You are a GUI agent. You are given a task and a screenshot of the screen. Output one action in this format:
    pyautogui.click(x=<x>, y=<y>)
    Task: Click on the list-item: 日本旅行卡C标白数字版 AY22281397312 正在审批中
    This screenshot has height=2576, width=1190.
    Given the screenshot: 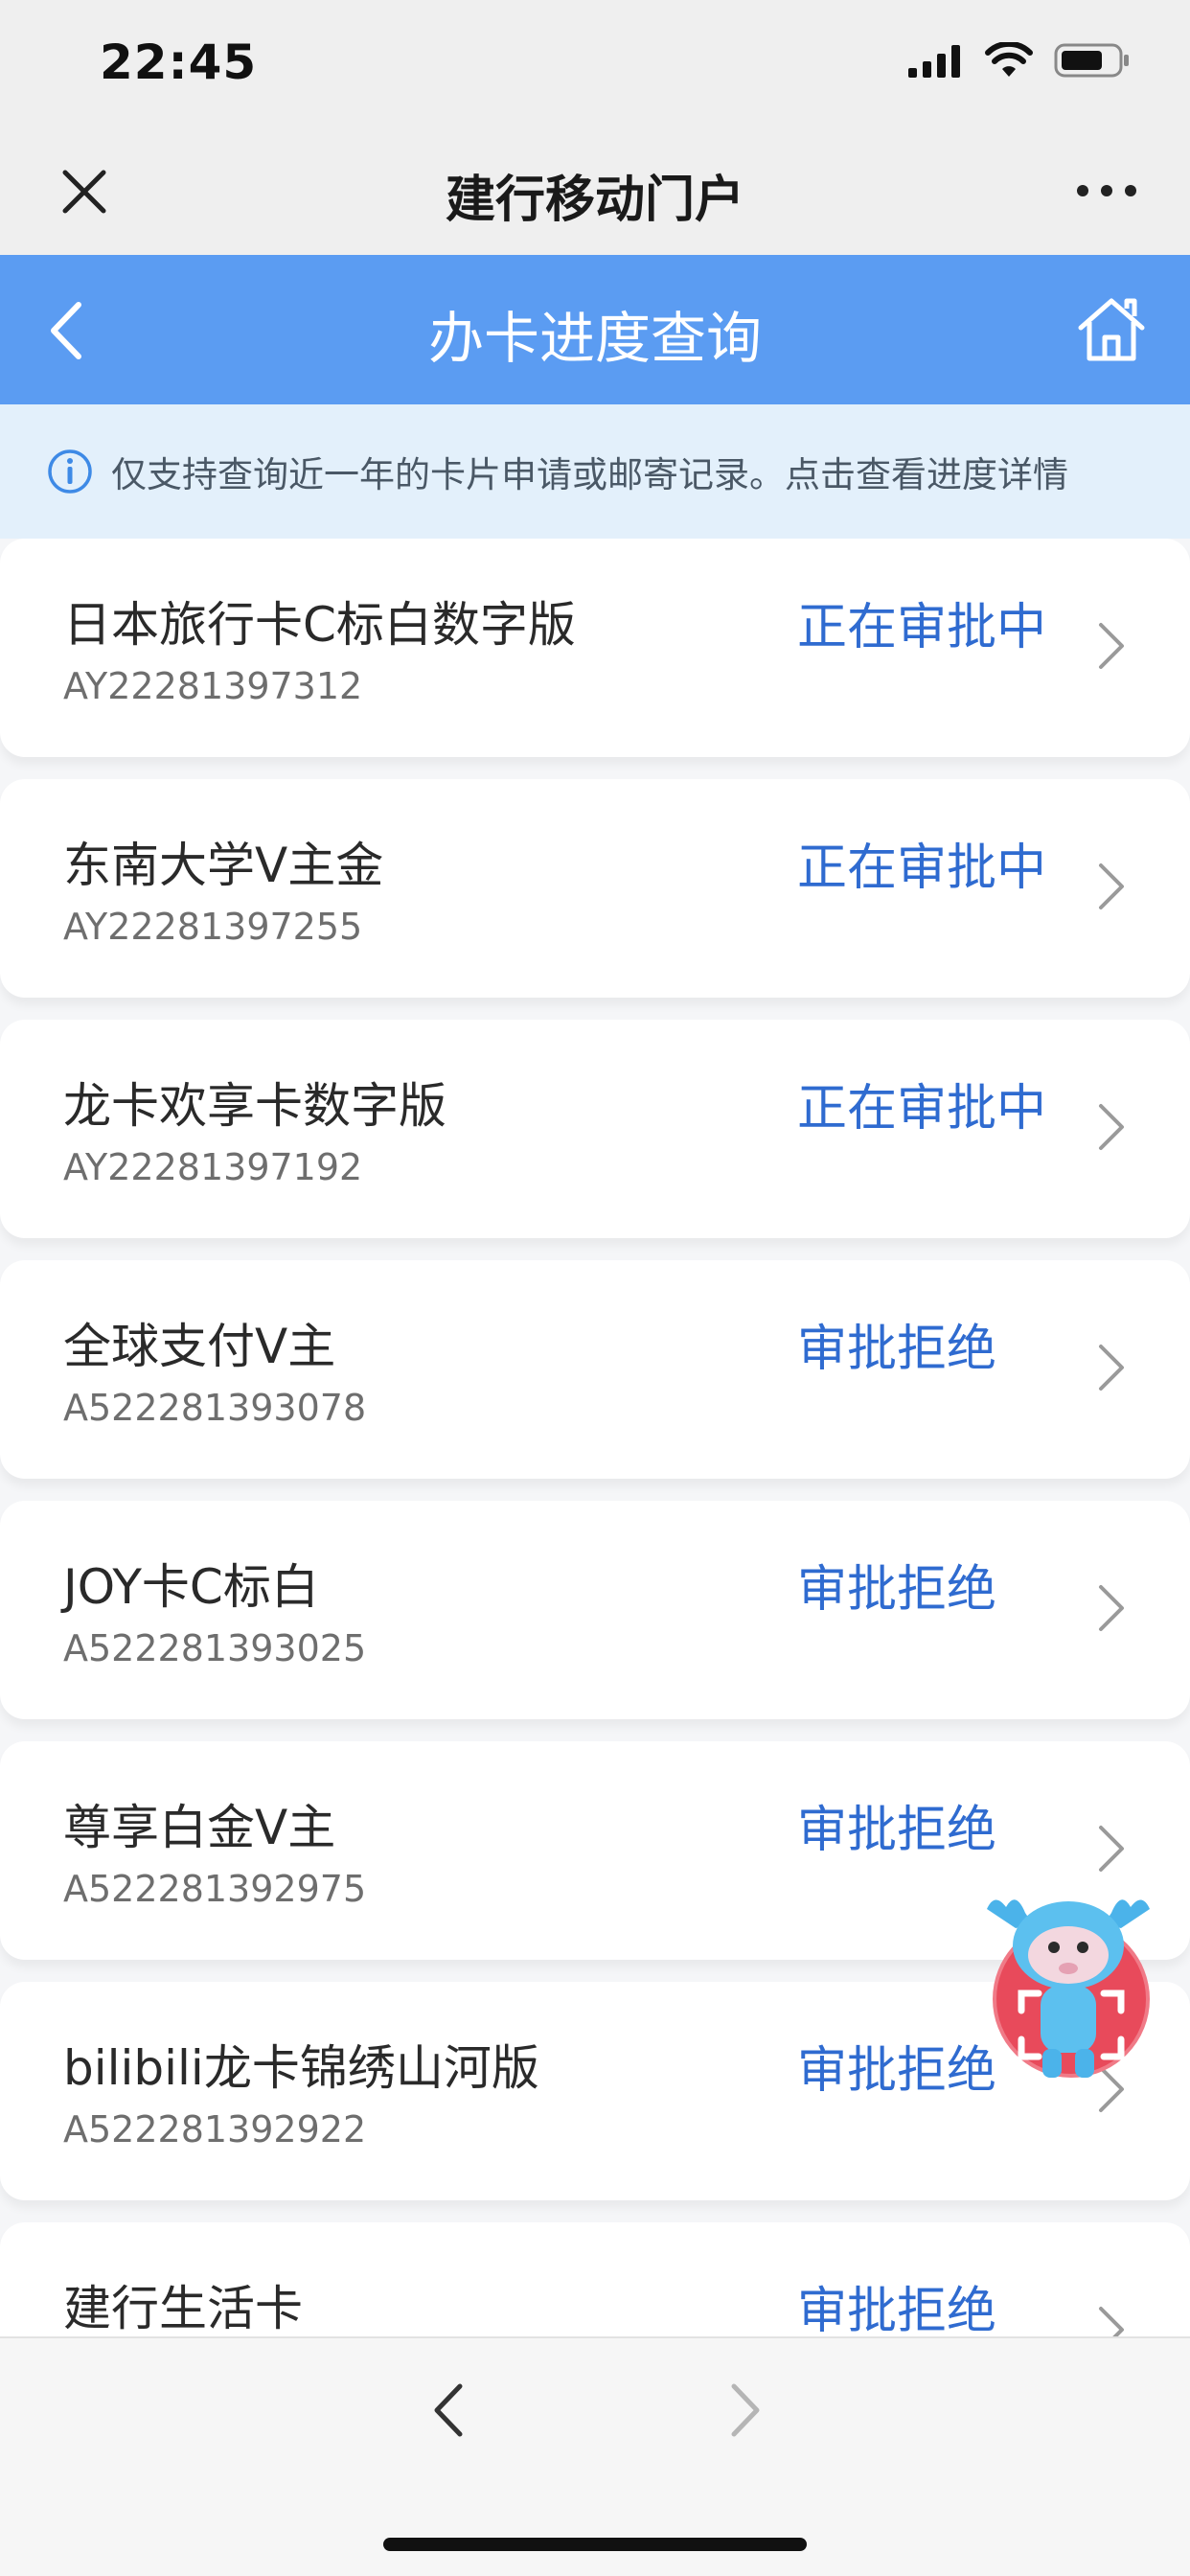 What is the action you would take?
    pyautogui.click(x=595, y=648)
    